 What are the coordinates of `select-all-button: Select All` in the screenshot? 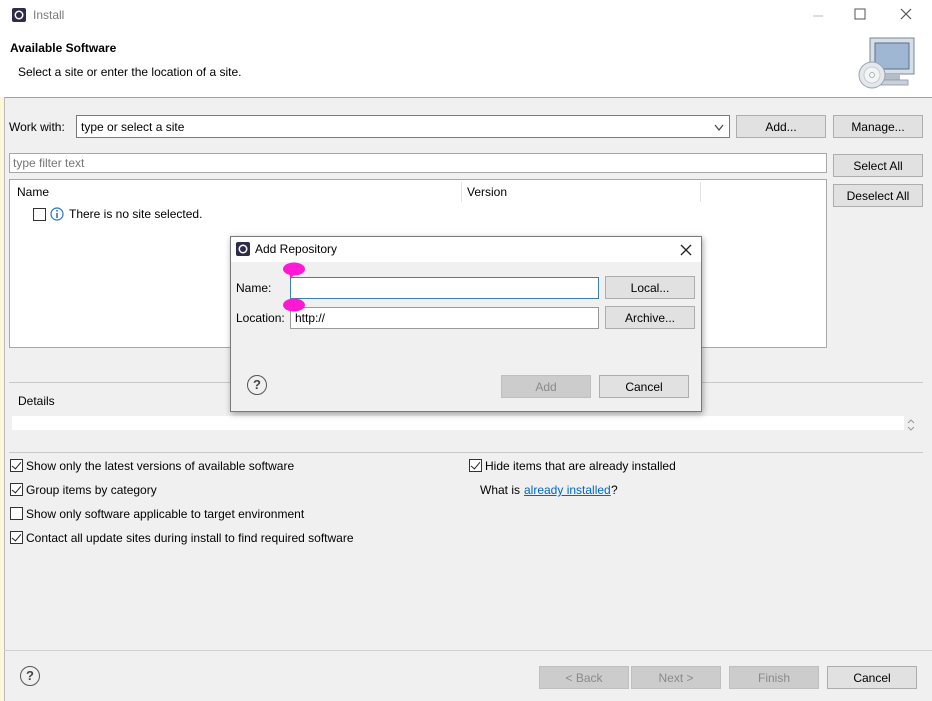 It's located at (878, 165).